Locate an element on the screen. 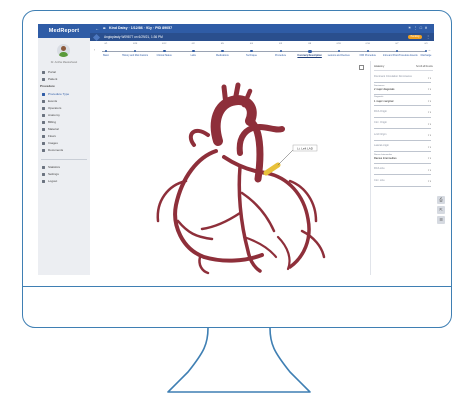 The height and width of the screenshot is (405, 468). steps-next-icon: → is located at coordinates (429, 49).